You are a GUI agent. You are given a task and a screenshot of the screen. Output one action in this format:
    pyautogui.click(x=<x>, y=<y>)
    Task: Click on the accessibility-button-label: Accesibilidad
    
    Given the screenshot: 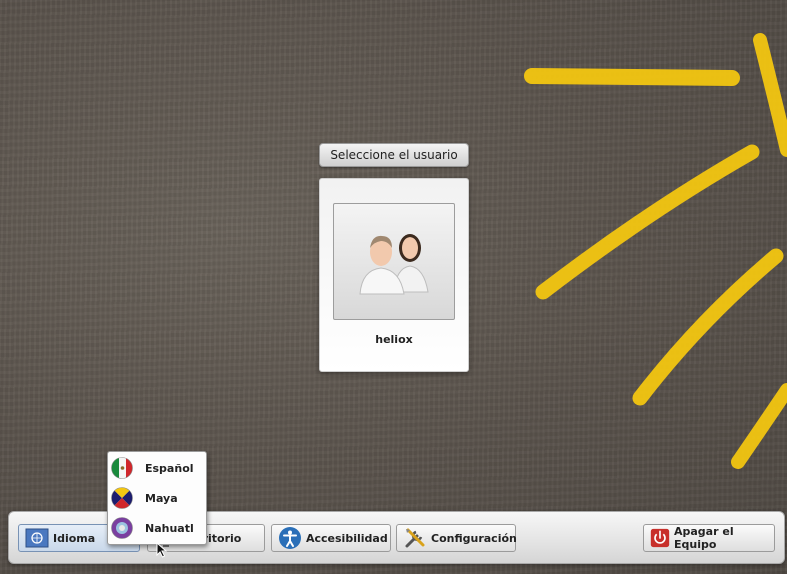 What is the action you would take?
    pyautogui.click(x=347, y=538)
    